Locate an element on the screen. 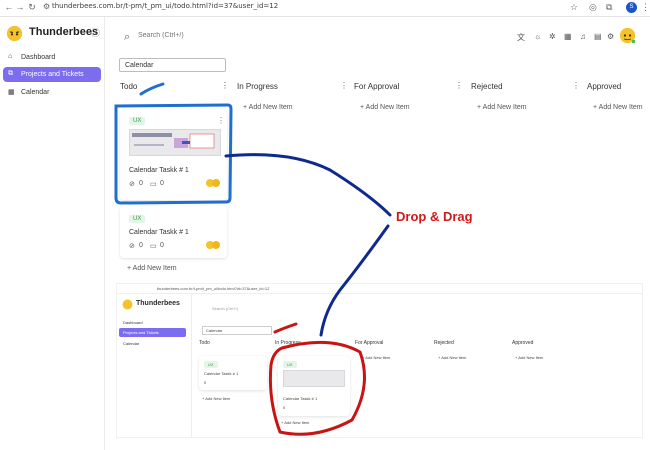 Image resolution: width=650 pixels, height=450 pixels. task-card: UX ⋮ Calendar Taskk # 1 ⊘ 0 ▭ 0 is located at coordinates (173, 155).